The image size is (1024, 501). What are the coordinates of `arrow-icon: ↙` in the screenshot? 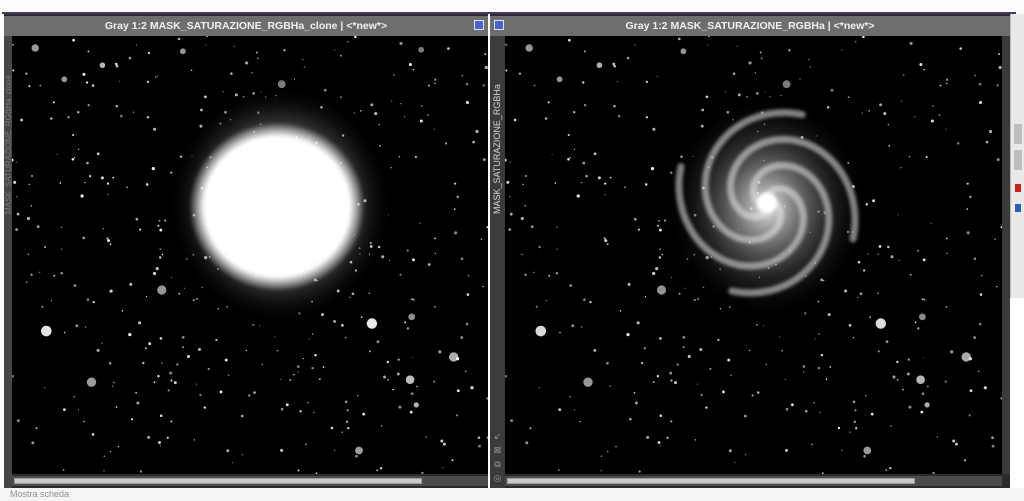 It's located at (497, 436).